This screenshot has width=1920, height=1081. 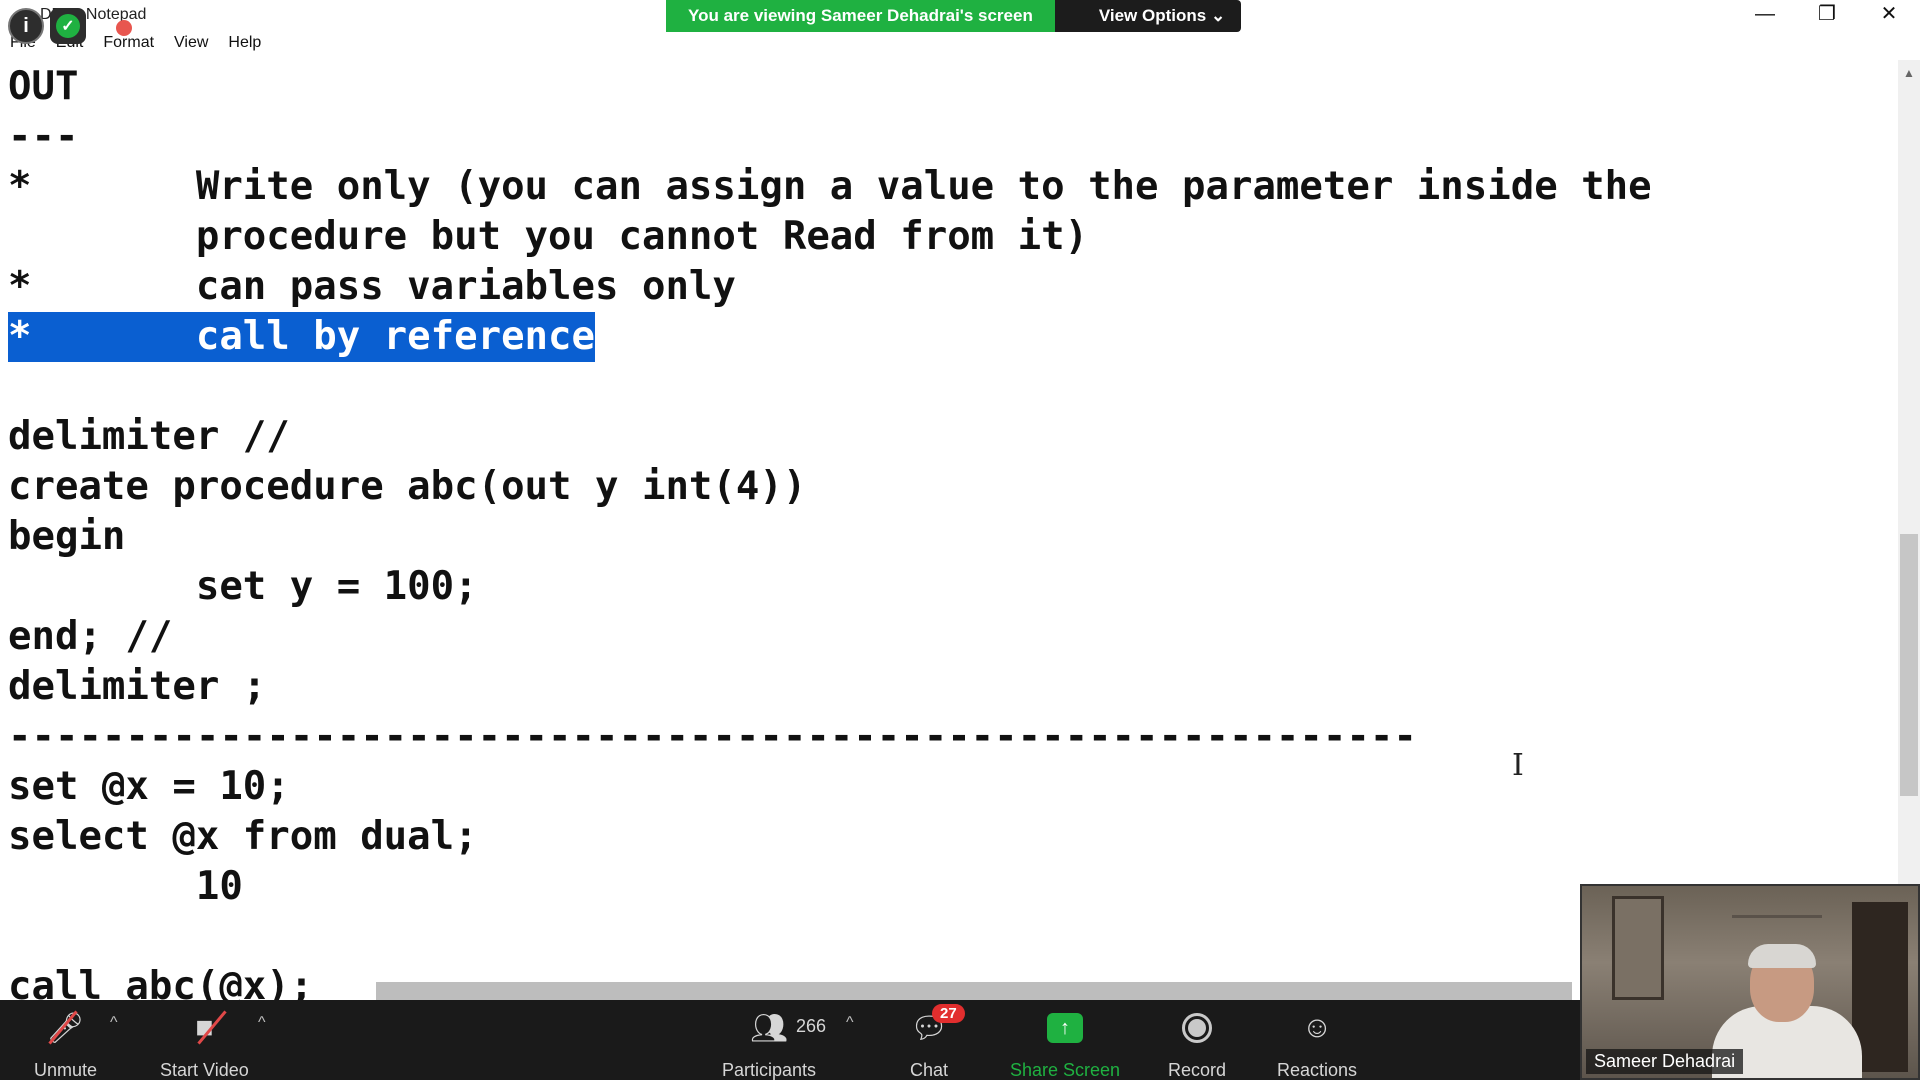 I want to click on editor-line: procedure but you cannot Read from it), so click(x=548, y=236).